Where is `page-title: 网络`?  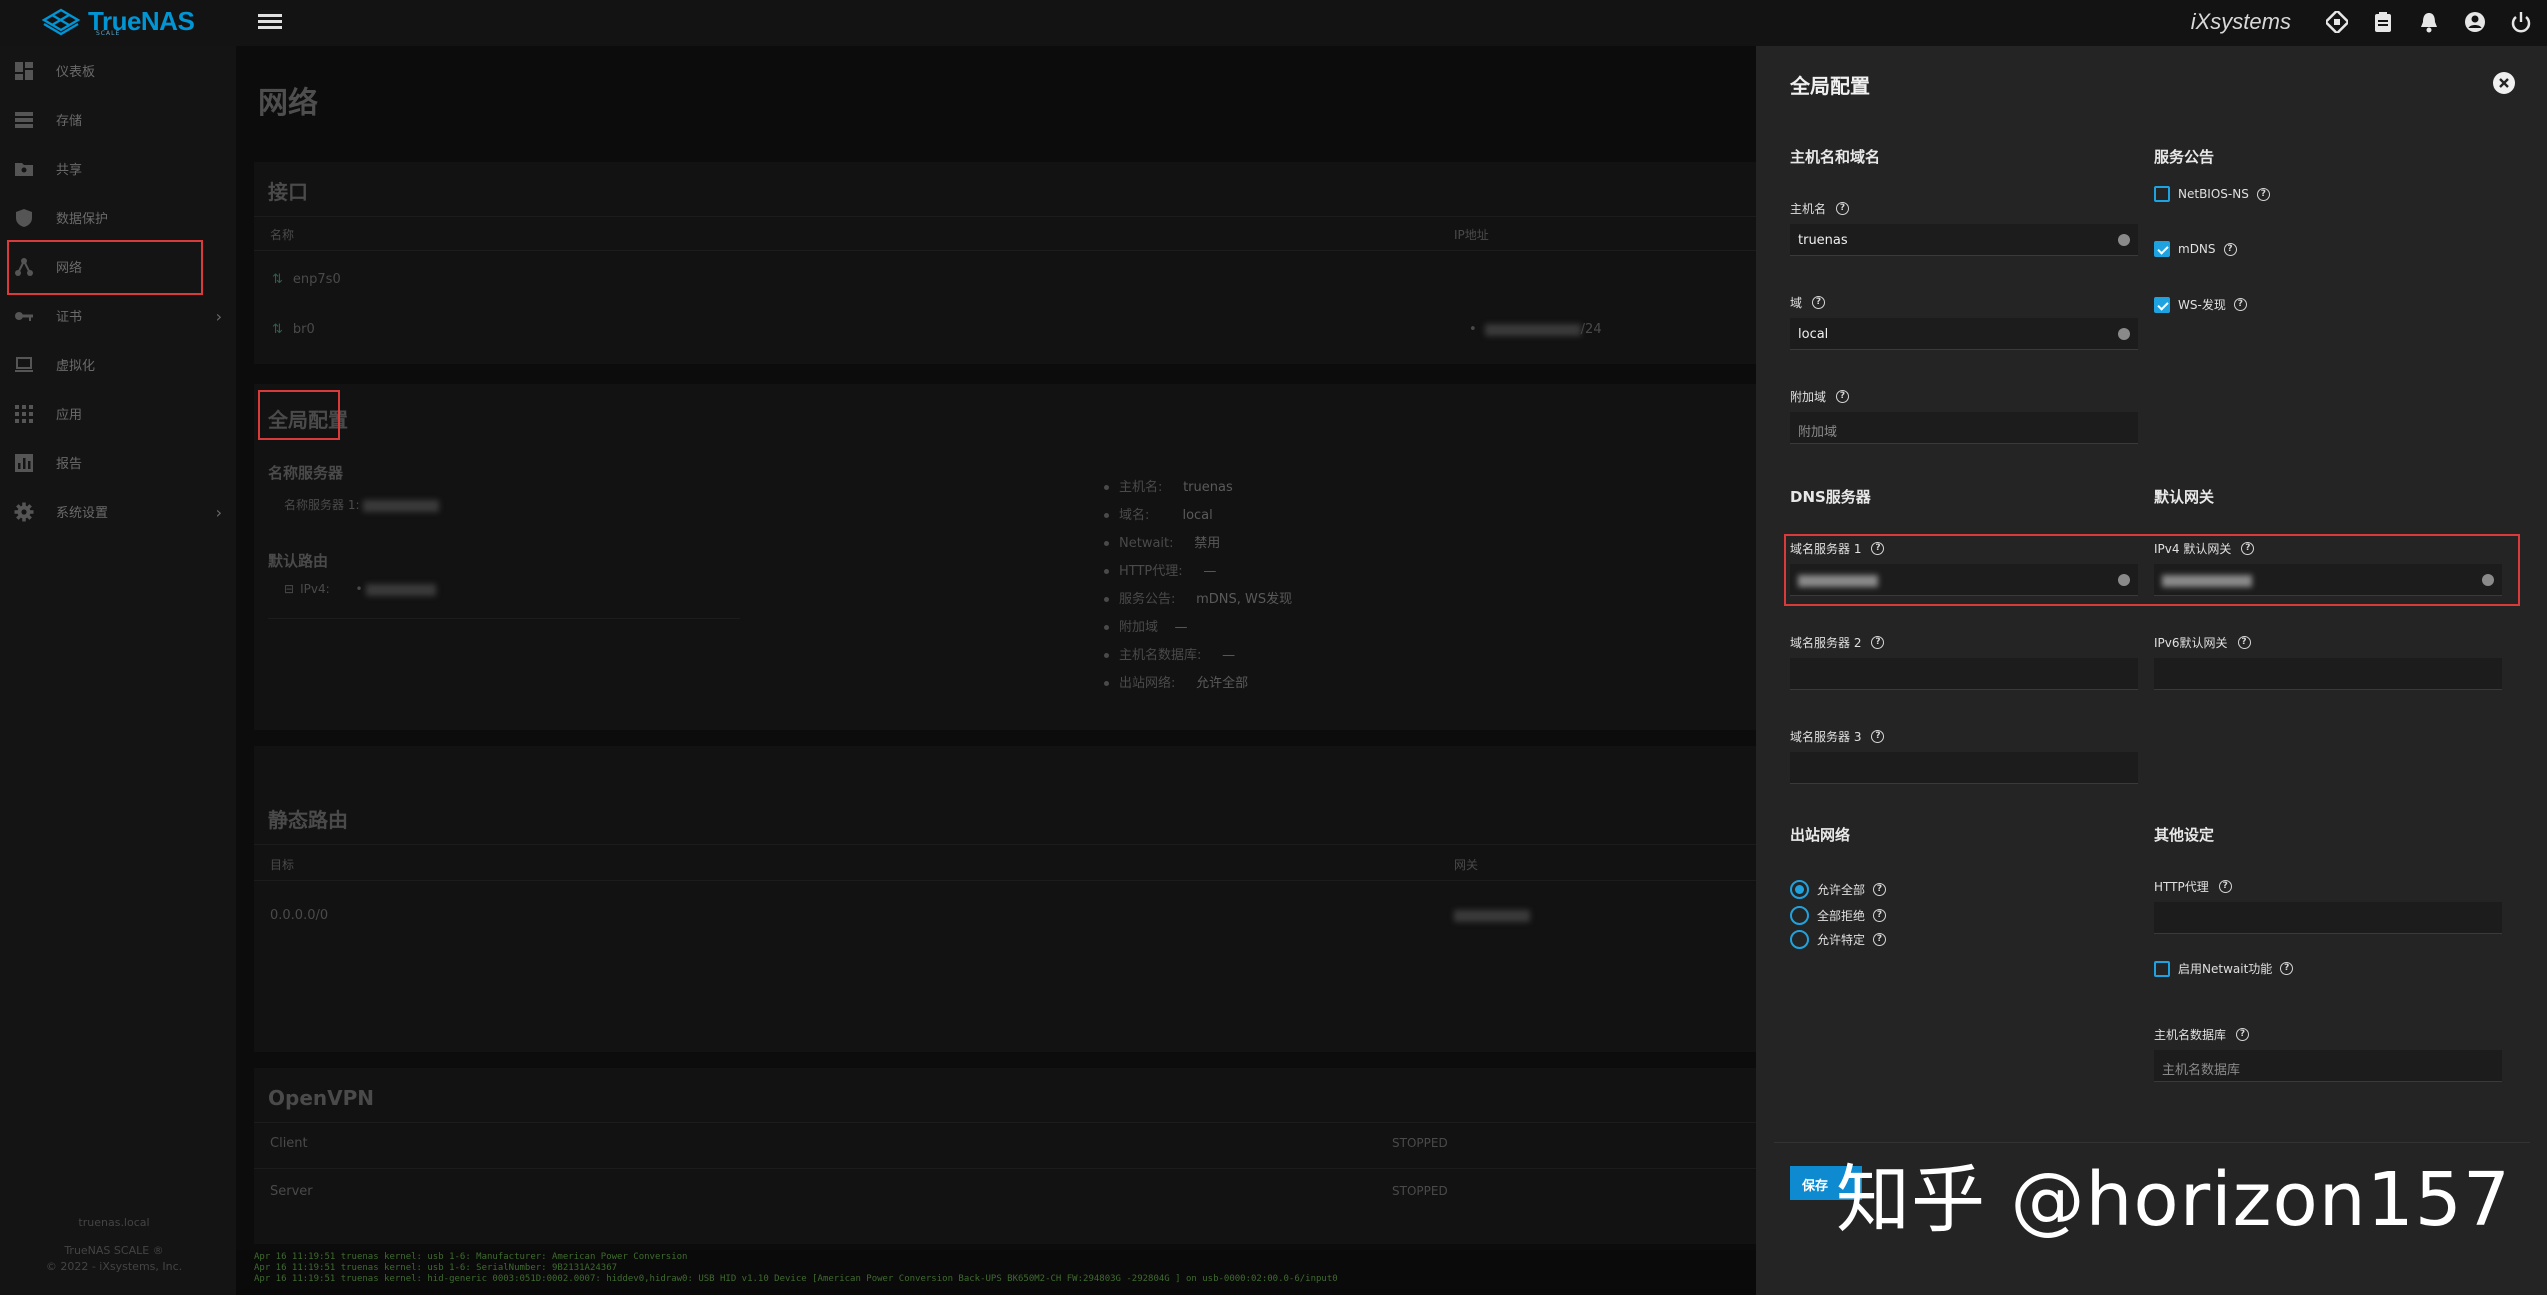 page-title: 网络 is located at coordinates (288, 103).